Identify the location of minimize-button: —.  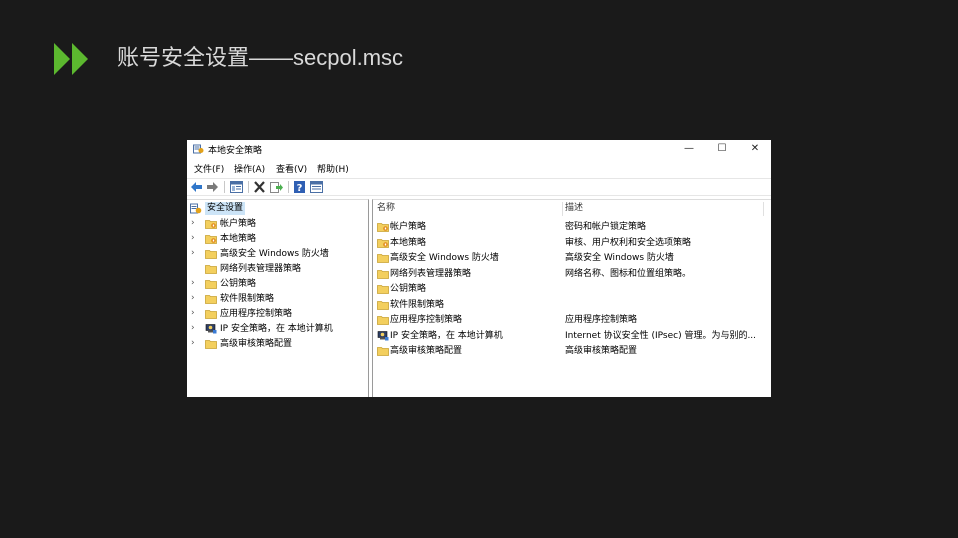
(689, 149).